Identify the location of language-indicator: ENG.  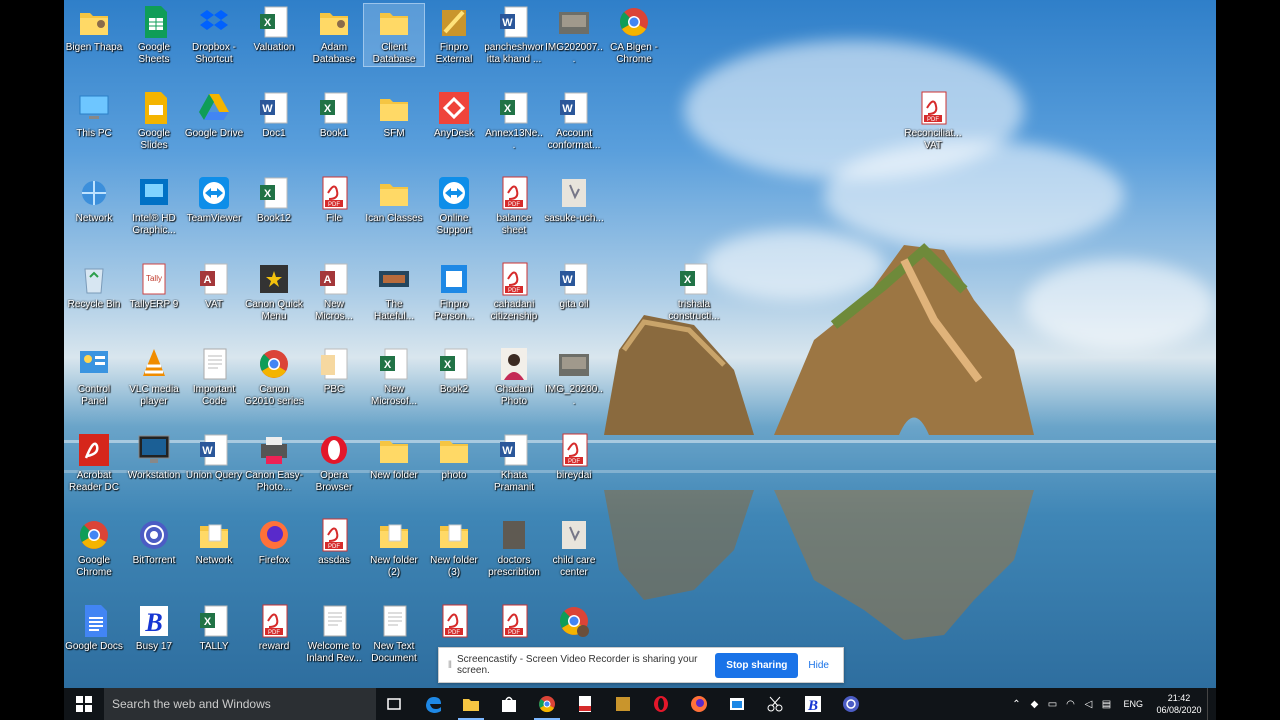
(1133, 704).